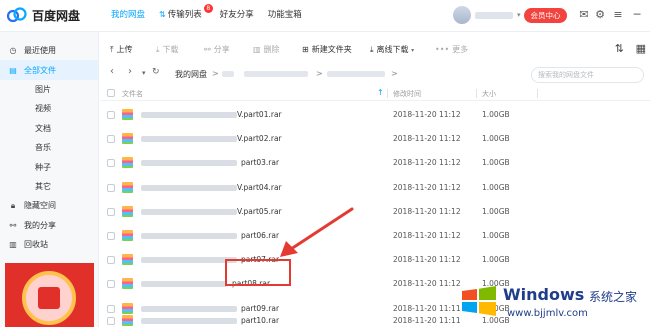 This screenshot has height=327, width=650. Describe the element at coordinates (167, 49) in the screenshot. I see `download-button: ⤓ 下载` at that location.